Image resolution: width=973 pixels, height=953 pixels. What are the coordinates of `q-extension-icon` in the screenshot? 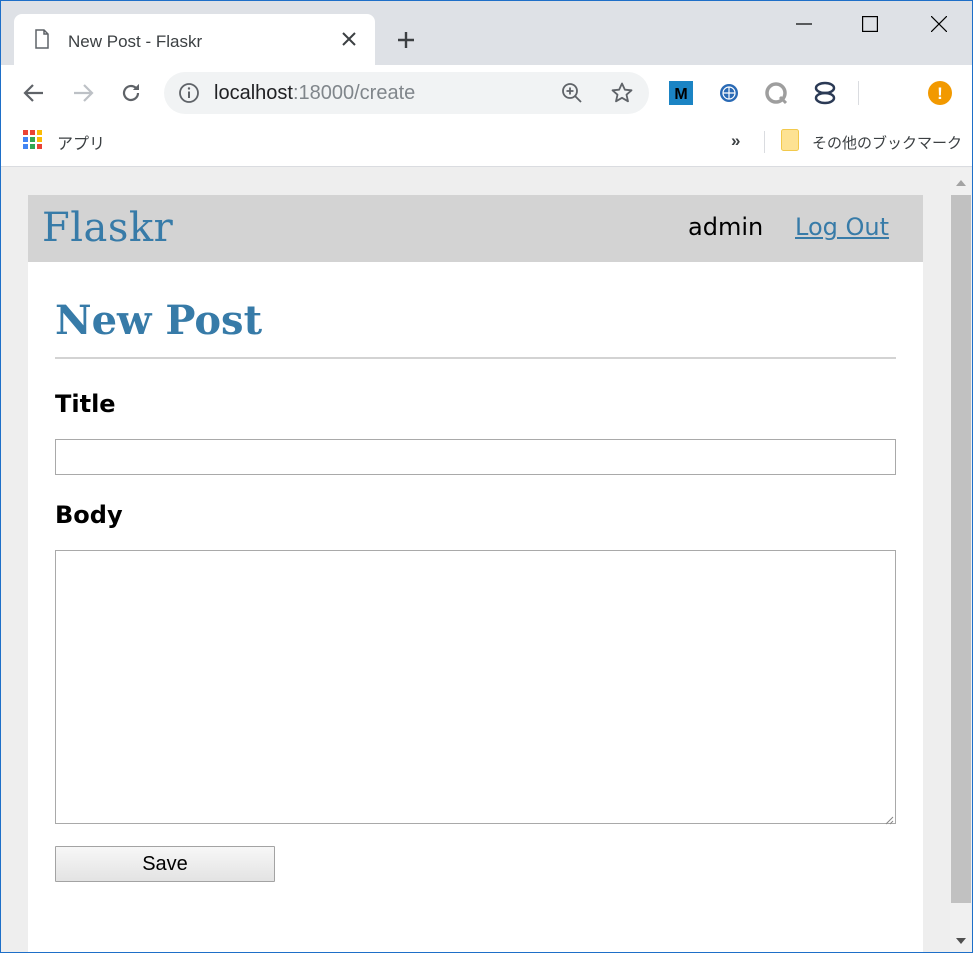 It's located at (777, 93).